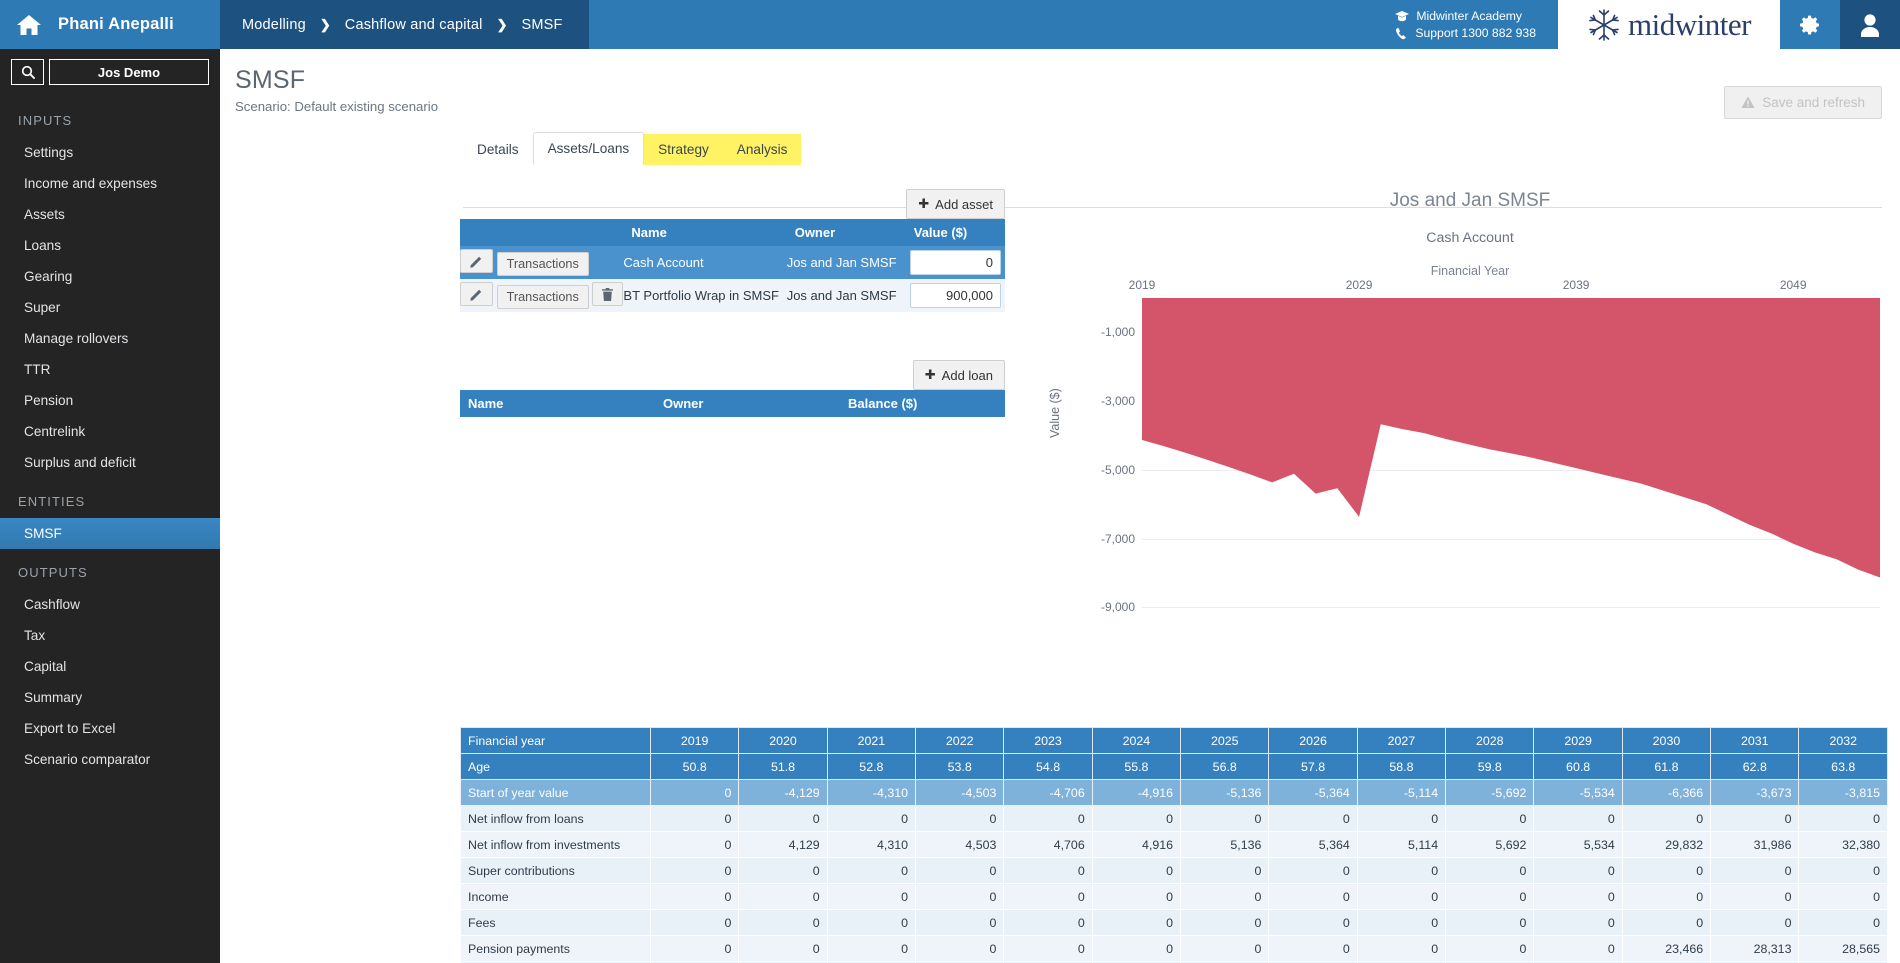 The height and width of the screenshot is (963, 1900). What do you see at coordinates (1870, 24) in the screenshot?
I see `user-menu-button` at bounding box center [1870, 24].